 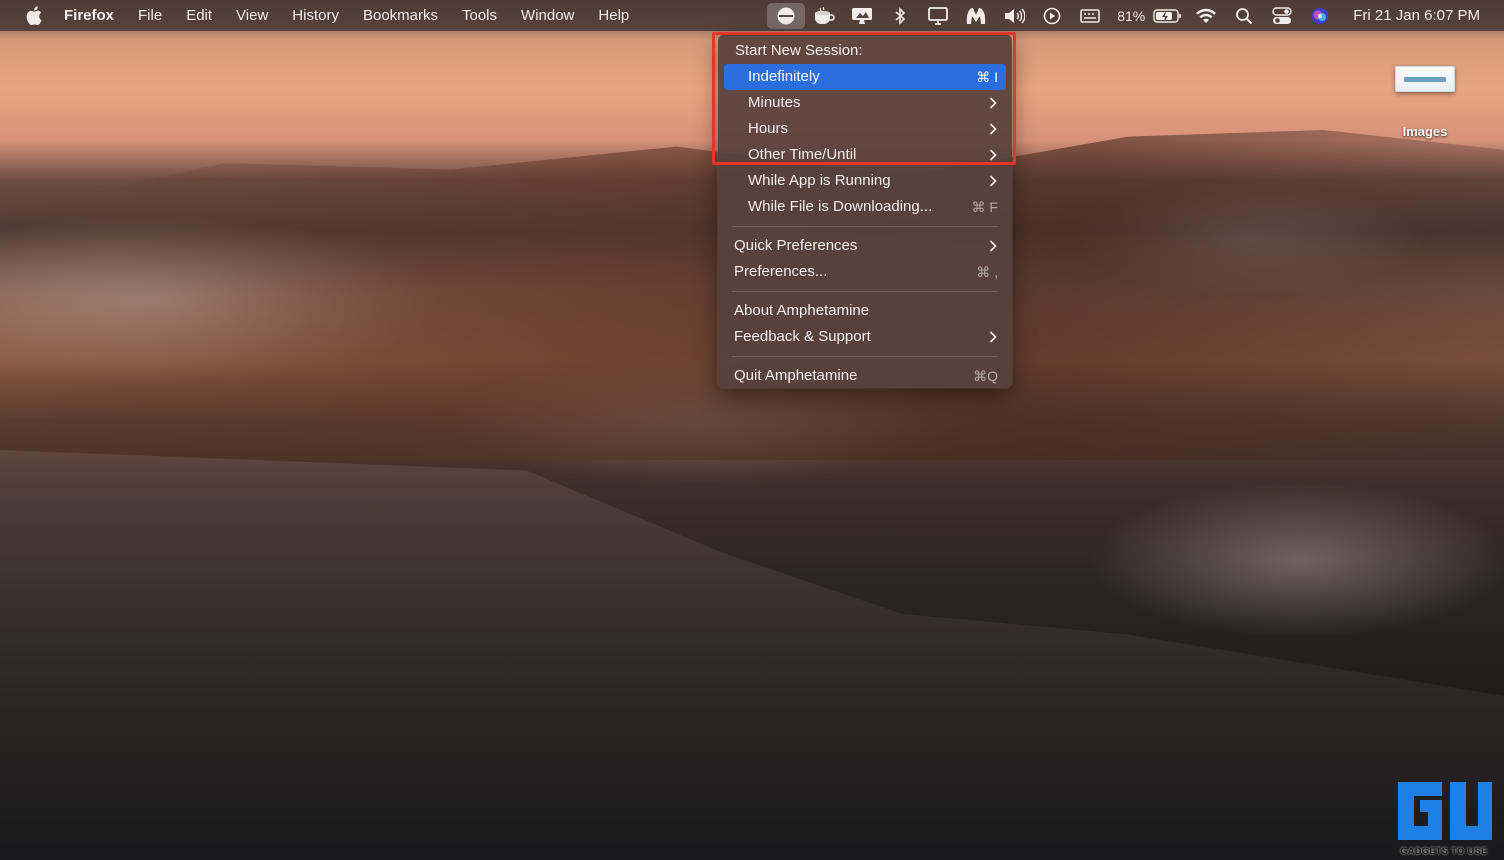 I want to click on menu-item-label: About Amphetamine, so click(x=802, y=310).